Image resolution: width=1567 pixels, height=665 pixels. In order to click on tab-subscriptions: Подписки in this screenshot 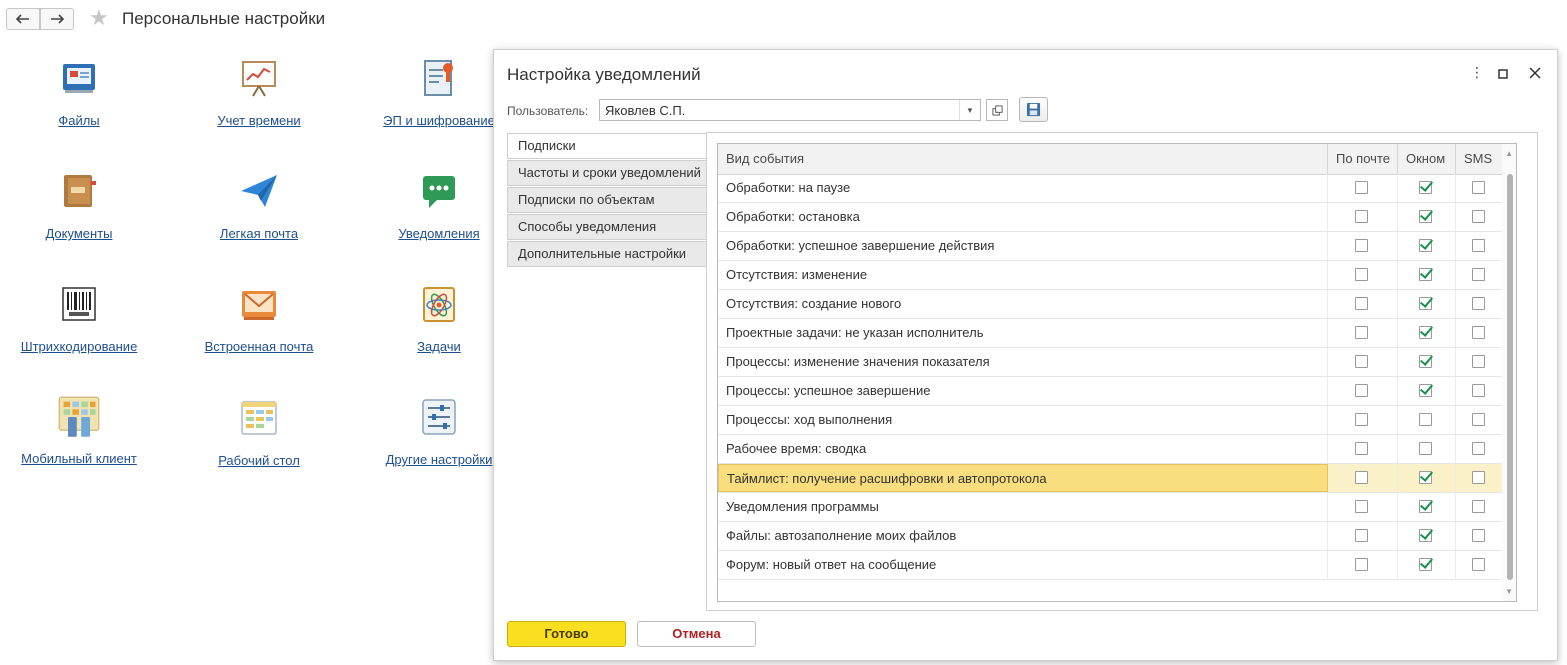, I will do `click(607, 146)`.